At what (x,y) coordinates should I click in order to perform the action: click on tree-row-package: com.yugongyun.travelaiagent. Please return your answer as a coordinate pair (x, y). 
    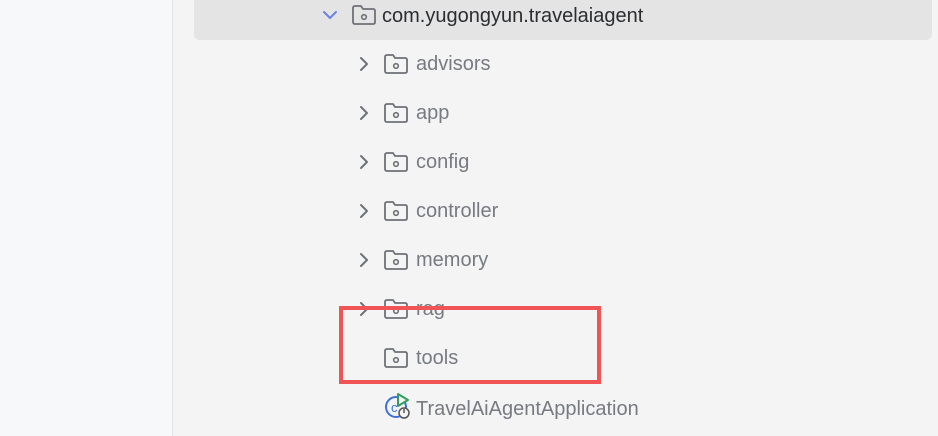
    Looking at the image, I should click on (563, 20).